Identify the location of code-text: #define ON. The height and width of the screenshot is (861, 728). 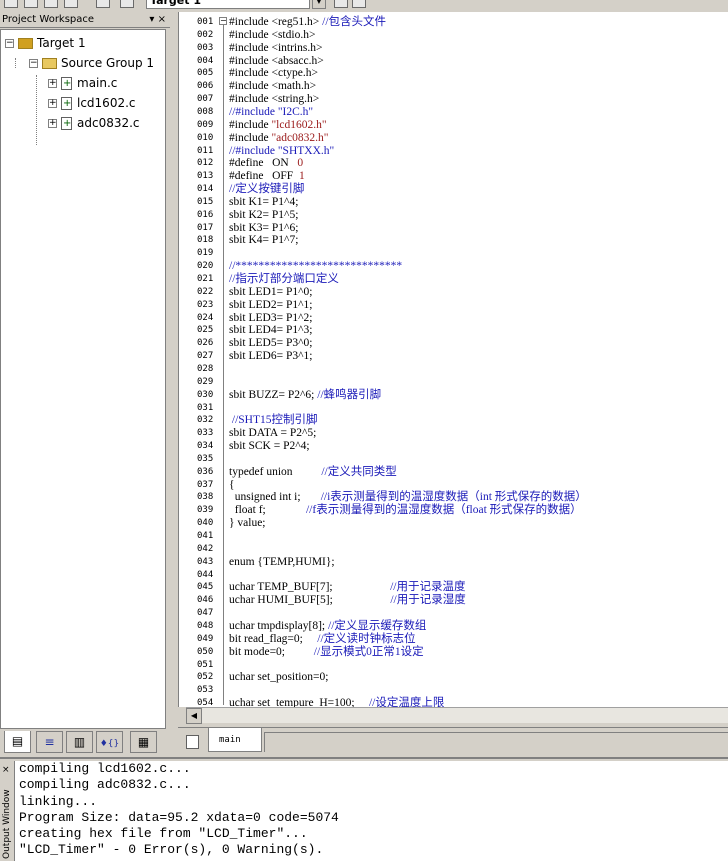
(263, 163).